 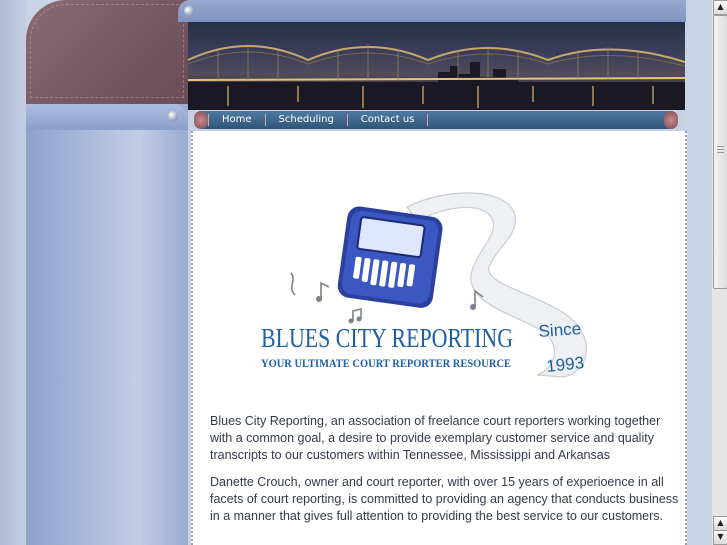 What do you see at coordinates (386, 363) in the screenshot?
I see `logo-tagline-text: YOUR ULTIMATE COURT REPORTER RESOURCE` at bounding box center [386, 363].